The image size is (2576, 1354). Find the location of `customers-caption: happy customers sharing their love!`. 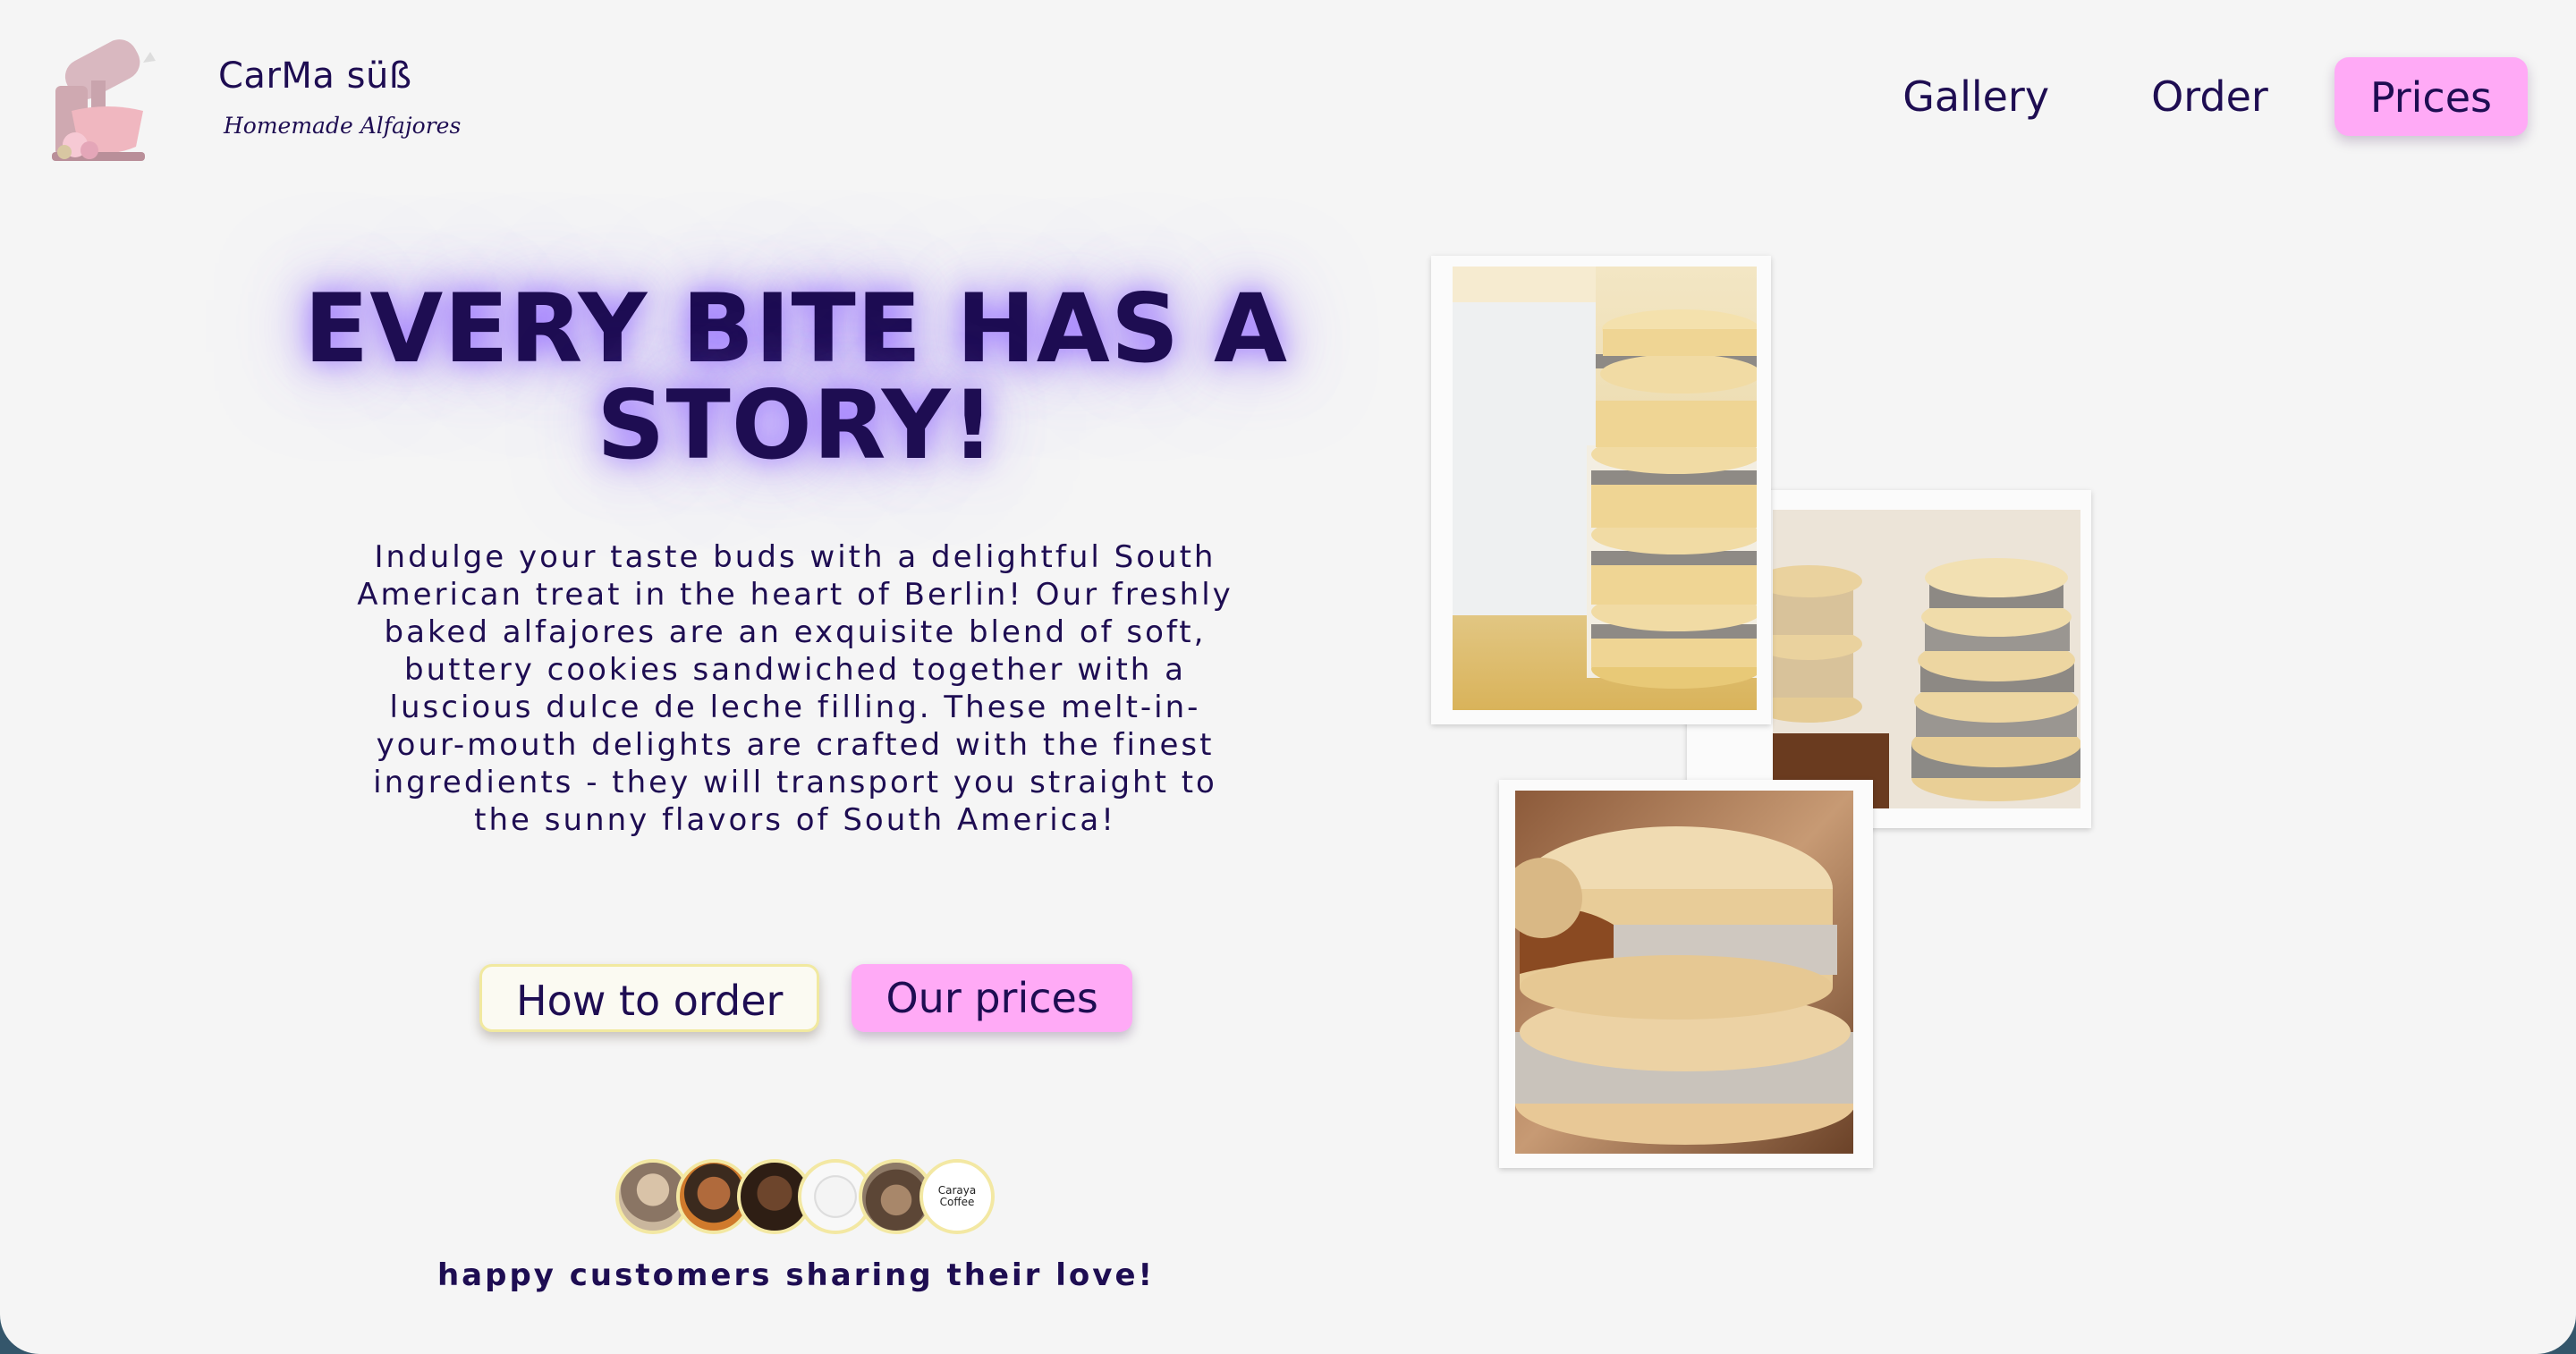

customers-caption: happy customers sharing their love! is located at coordinates (796, 1275).